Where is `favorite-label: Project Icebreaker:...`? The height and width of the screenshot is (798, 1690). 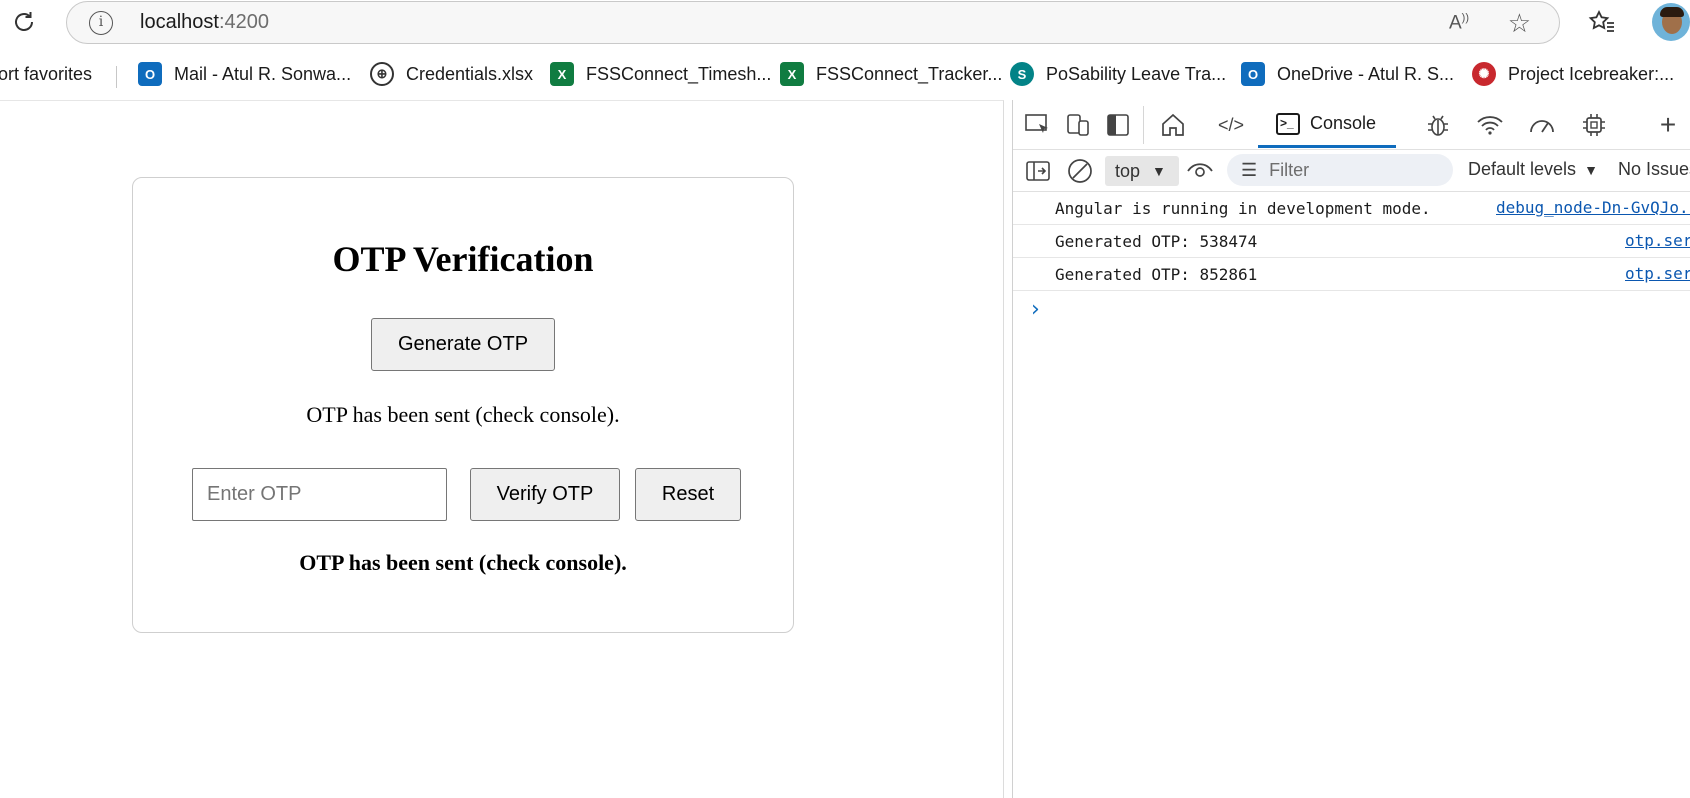
favorite-label: Project Icebreaker:... is located at coordinates (1591, 73).